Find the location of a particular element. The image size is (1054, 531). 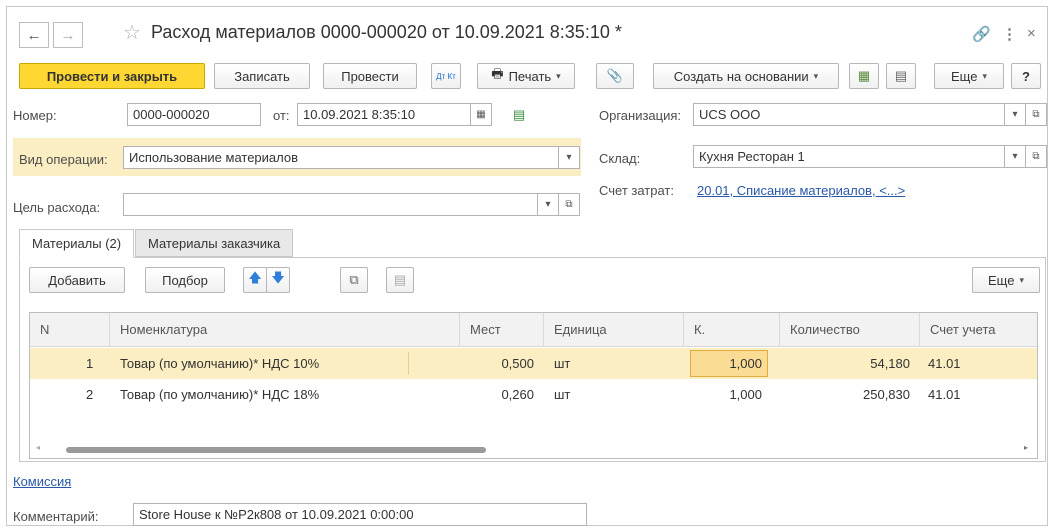

warehouse-label: Склад: is located at coordinates (620, 158).